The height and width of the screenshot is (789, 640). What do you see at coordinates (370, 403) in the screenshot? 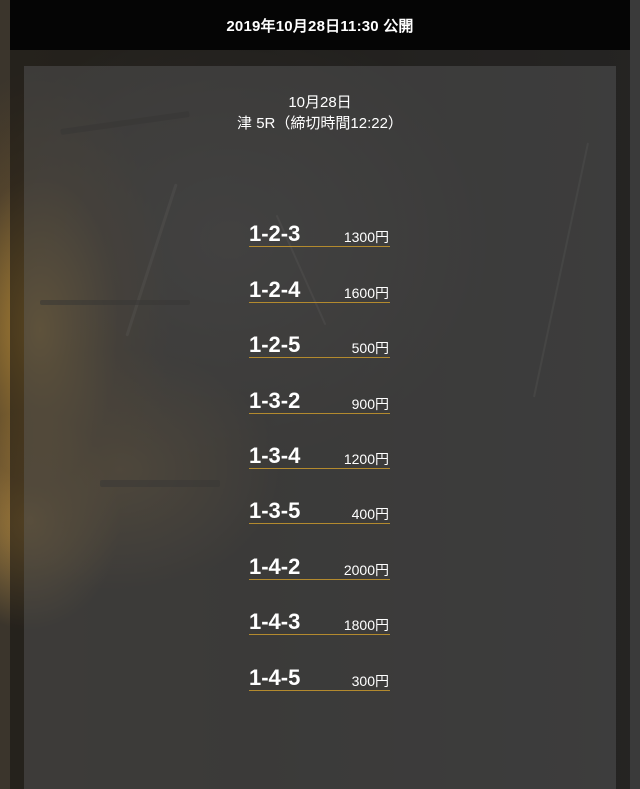
I see `bet-amount: 900円` at bounding box center [370, 403].